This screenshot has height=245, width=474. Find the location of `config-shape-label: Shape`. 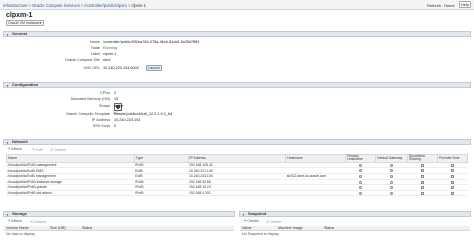

config-shape-label: Shape is located at coordinates (104, 106).